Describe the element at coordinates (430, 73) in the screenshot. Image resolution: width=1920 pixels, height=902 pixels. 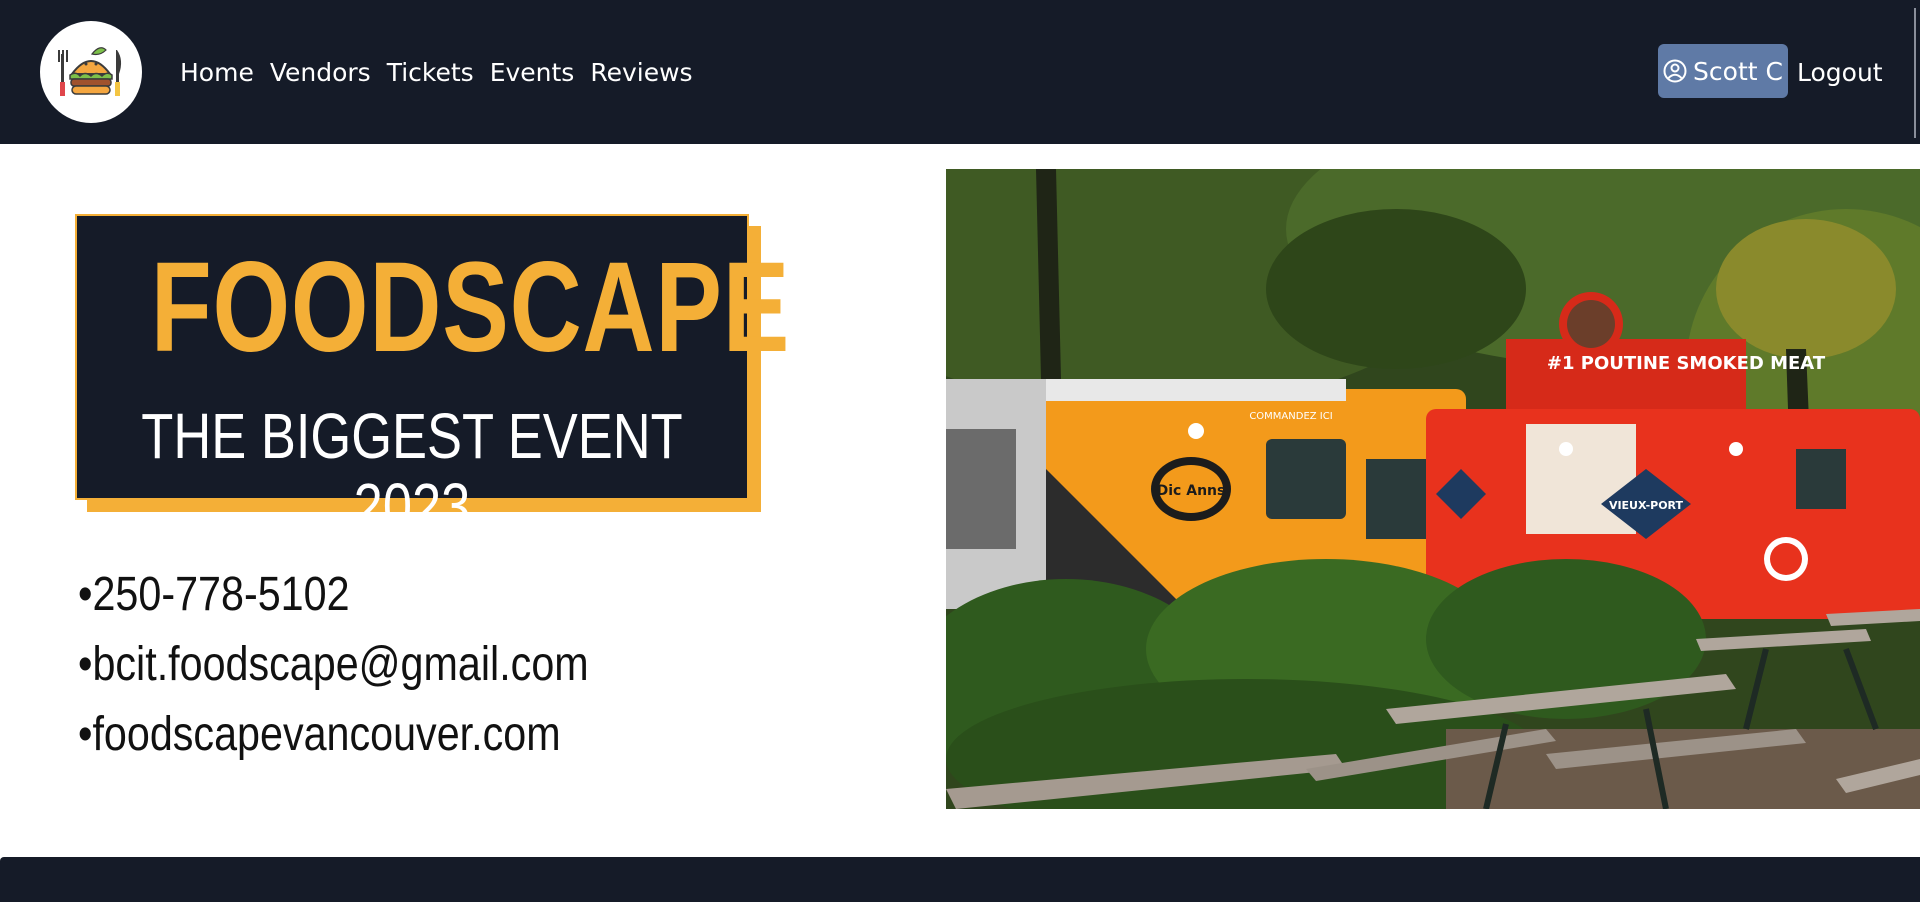
I see `nav-link-tickets: Tickets` at that location.